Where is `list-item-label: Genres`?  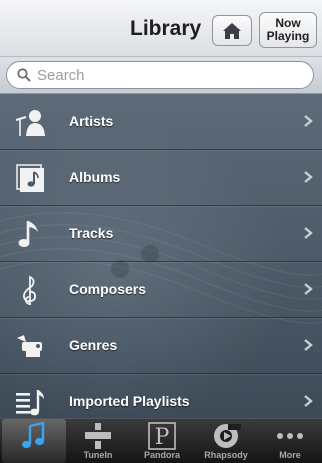 list-item-label: Genres is located at coordinates (93, 345).